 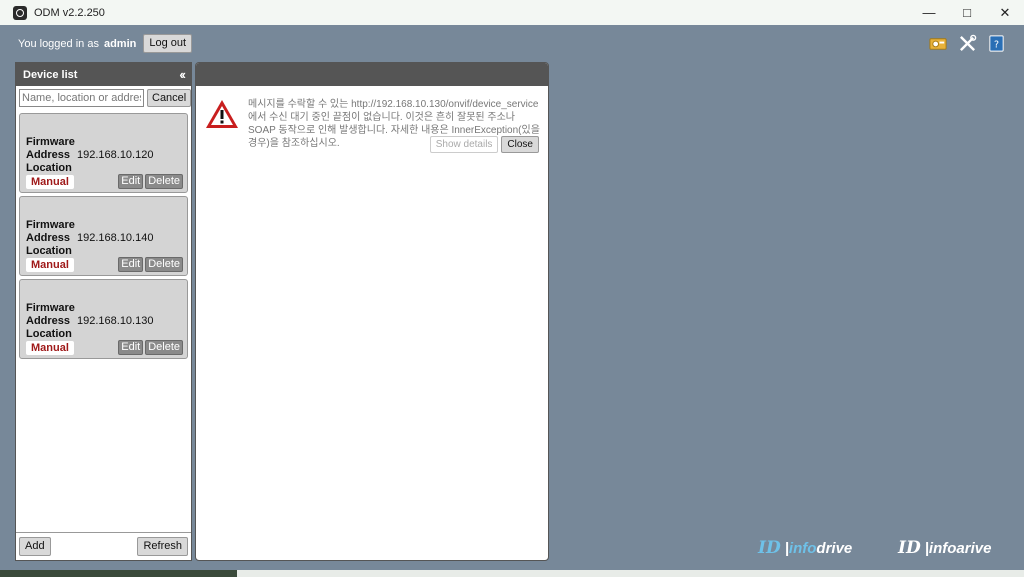 I want to click on message-header, so click(x=372, y=74).